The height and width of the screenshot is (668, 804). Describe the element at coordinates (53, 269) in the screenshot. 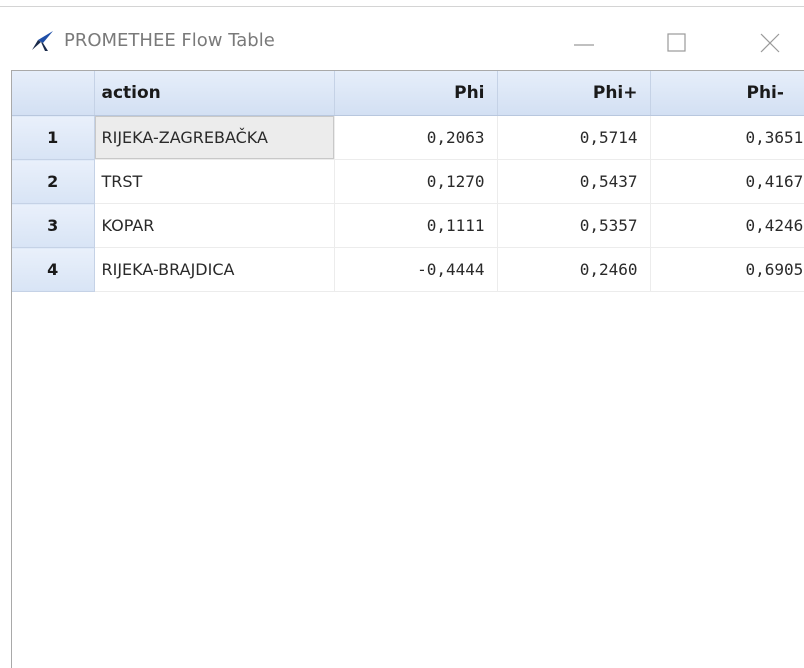

I see `row-header: 4` at that location.